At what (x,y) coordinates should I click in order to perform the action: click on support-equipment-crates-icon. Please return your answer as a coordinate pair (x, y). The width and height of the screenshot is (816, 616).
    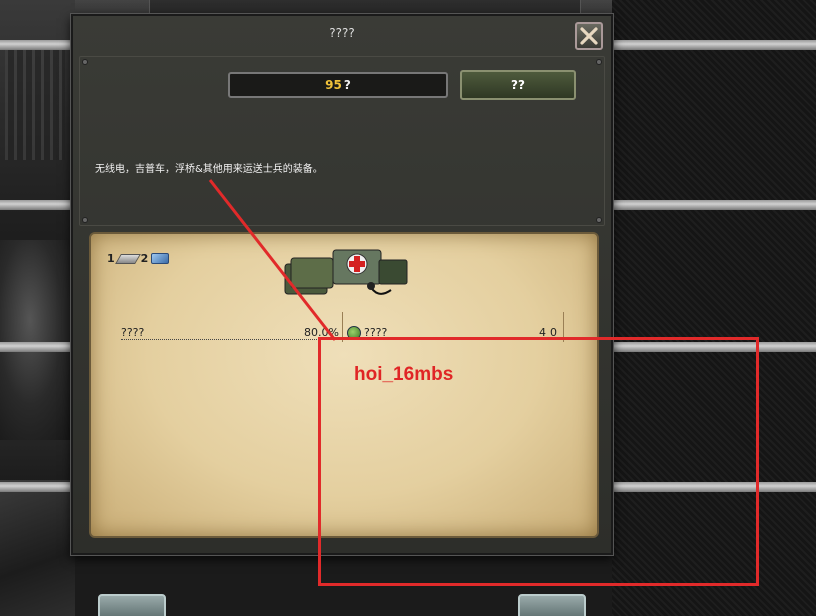
    Looking at the image, I should click on (346, 272).